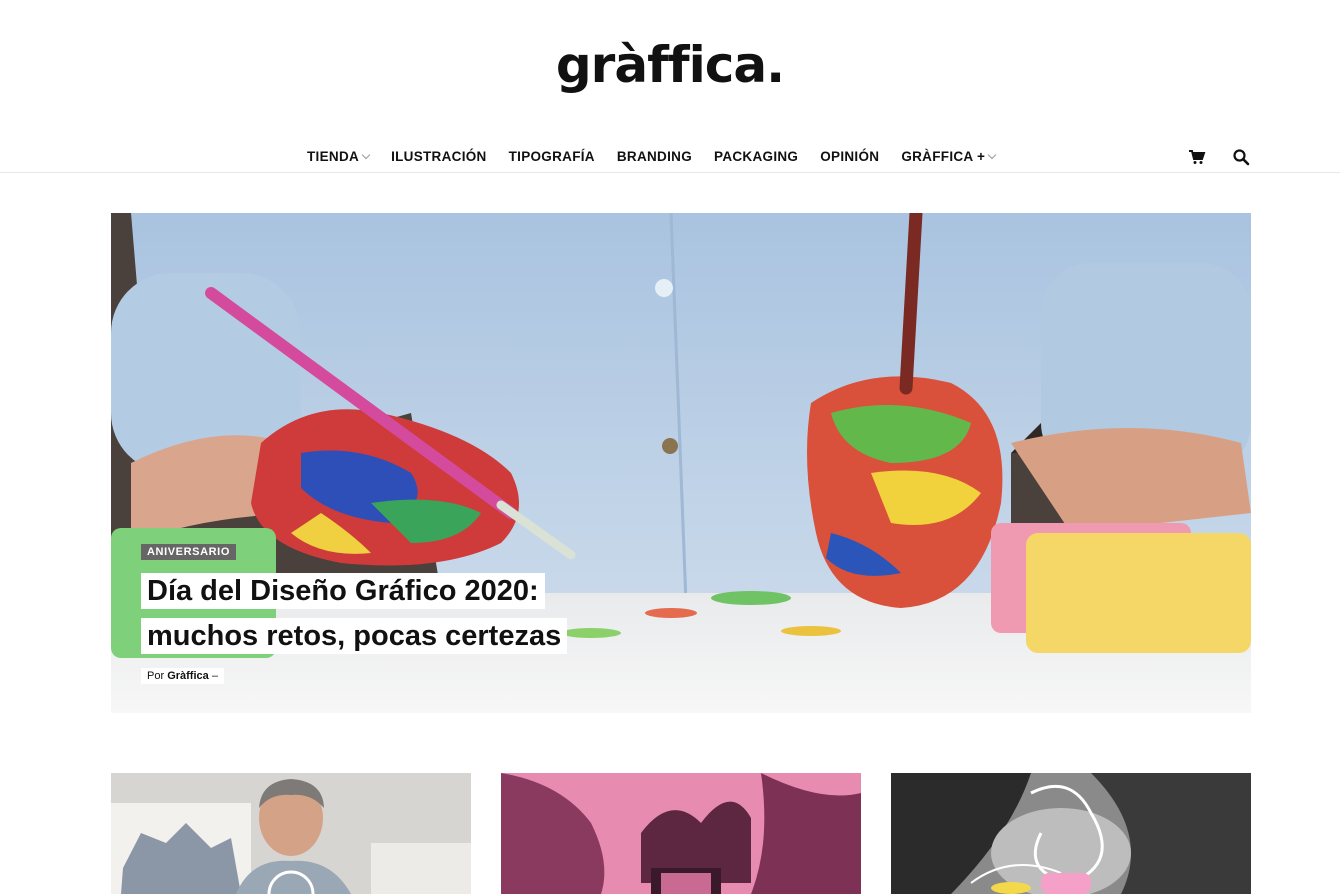 This screenshot has width=1340, height=894. I want to click on cart-icon, so click(1197, 157).